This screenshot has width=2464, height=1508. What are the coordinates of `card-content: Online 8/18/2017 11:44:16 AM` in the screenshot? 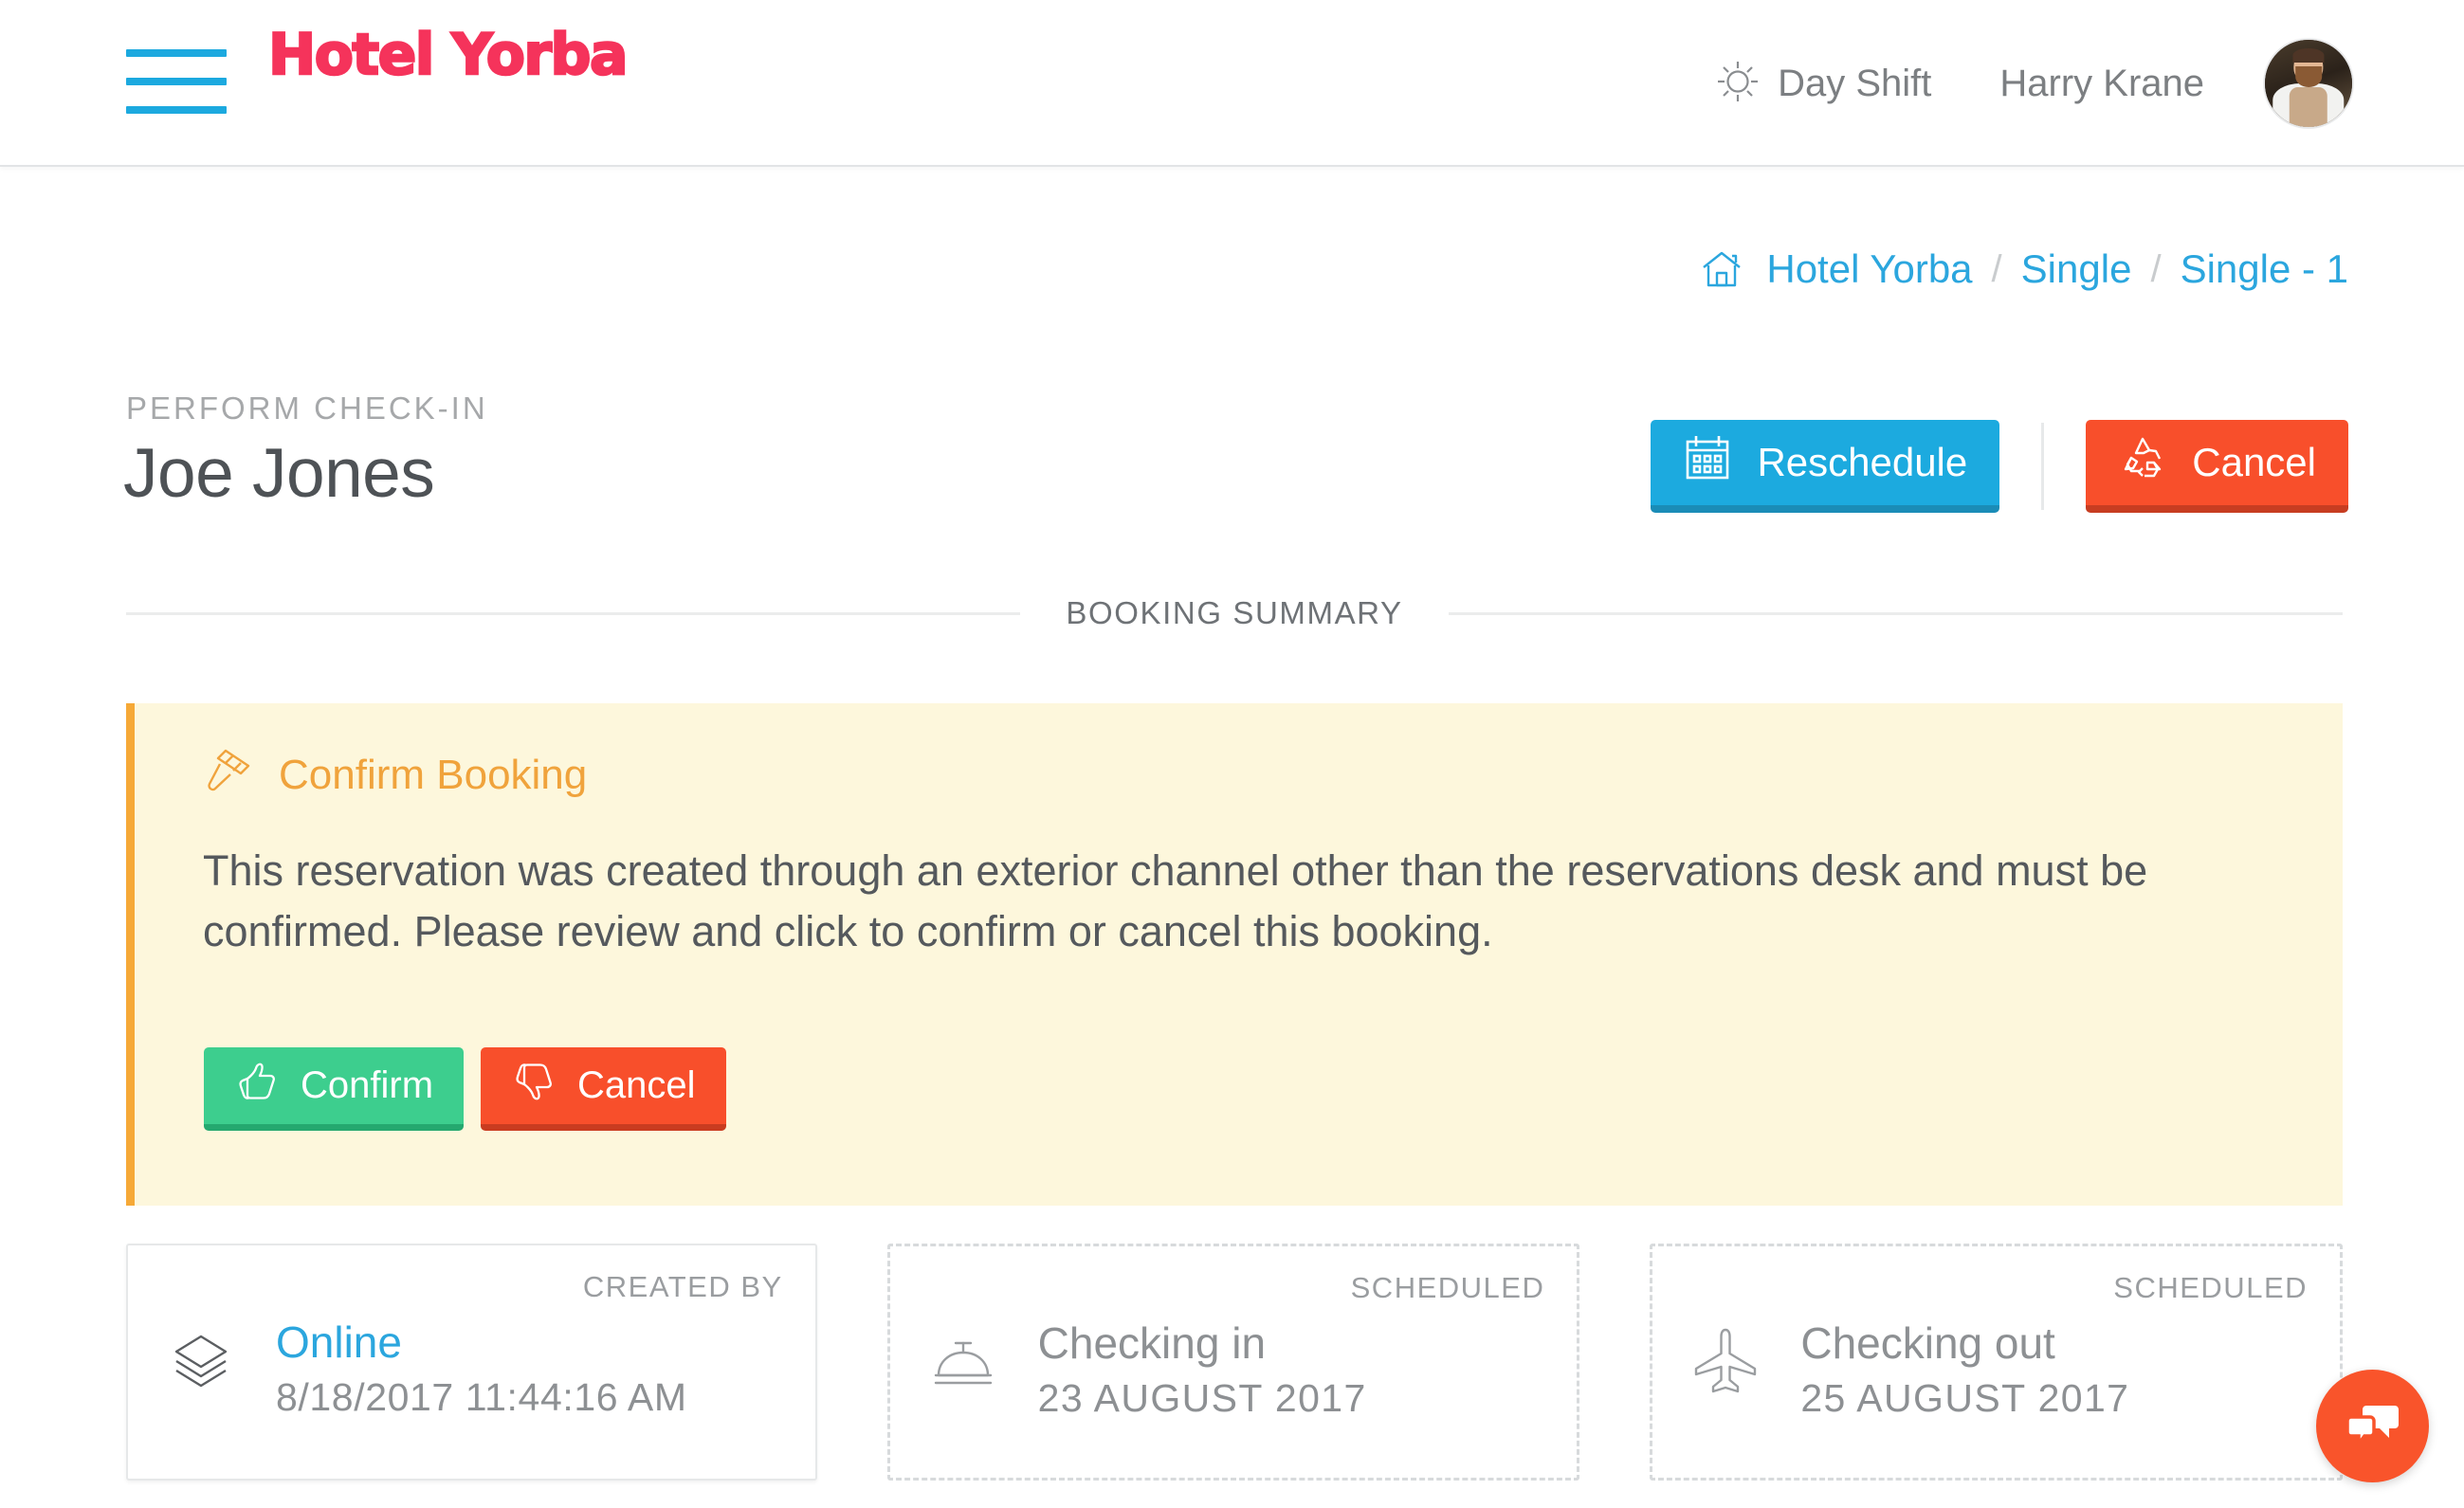 It's located at (425, 1369).